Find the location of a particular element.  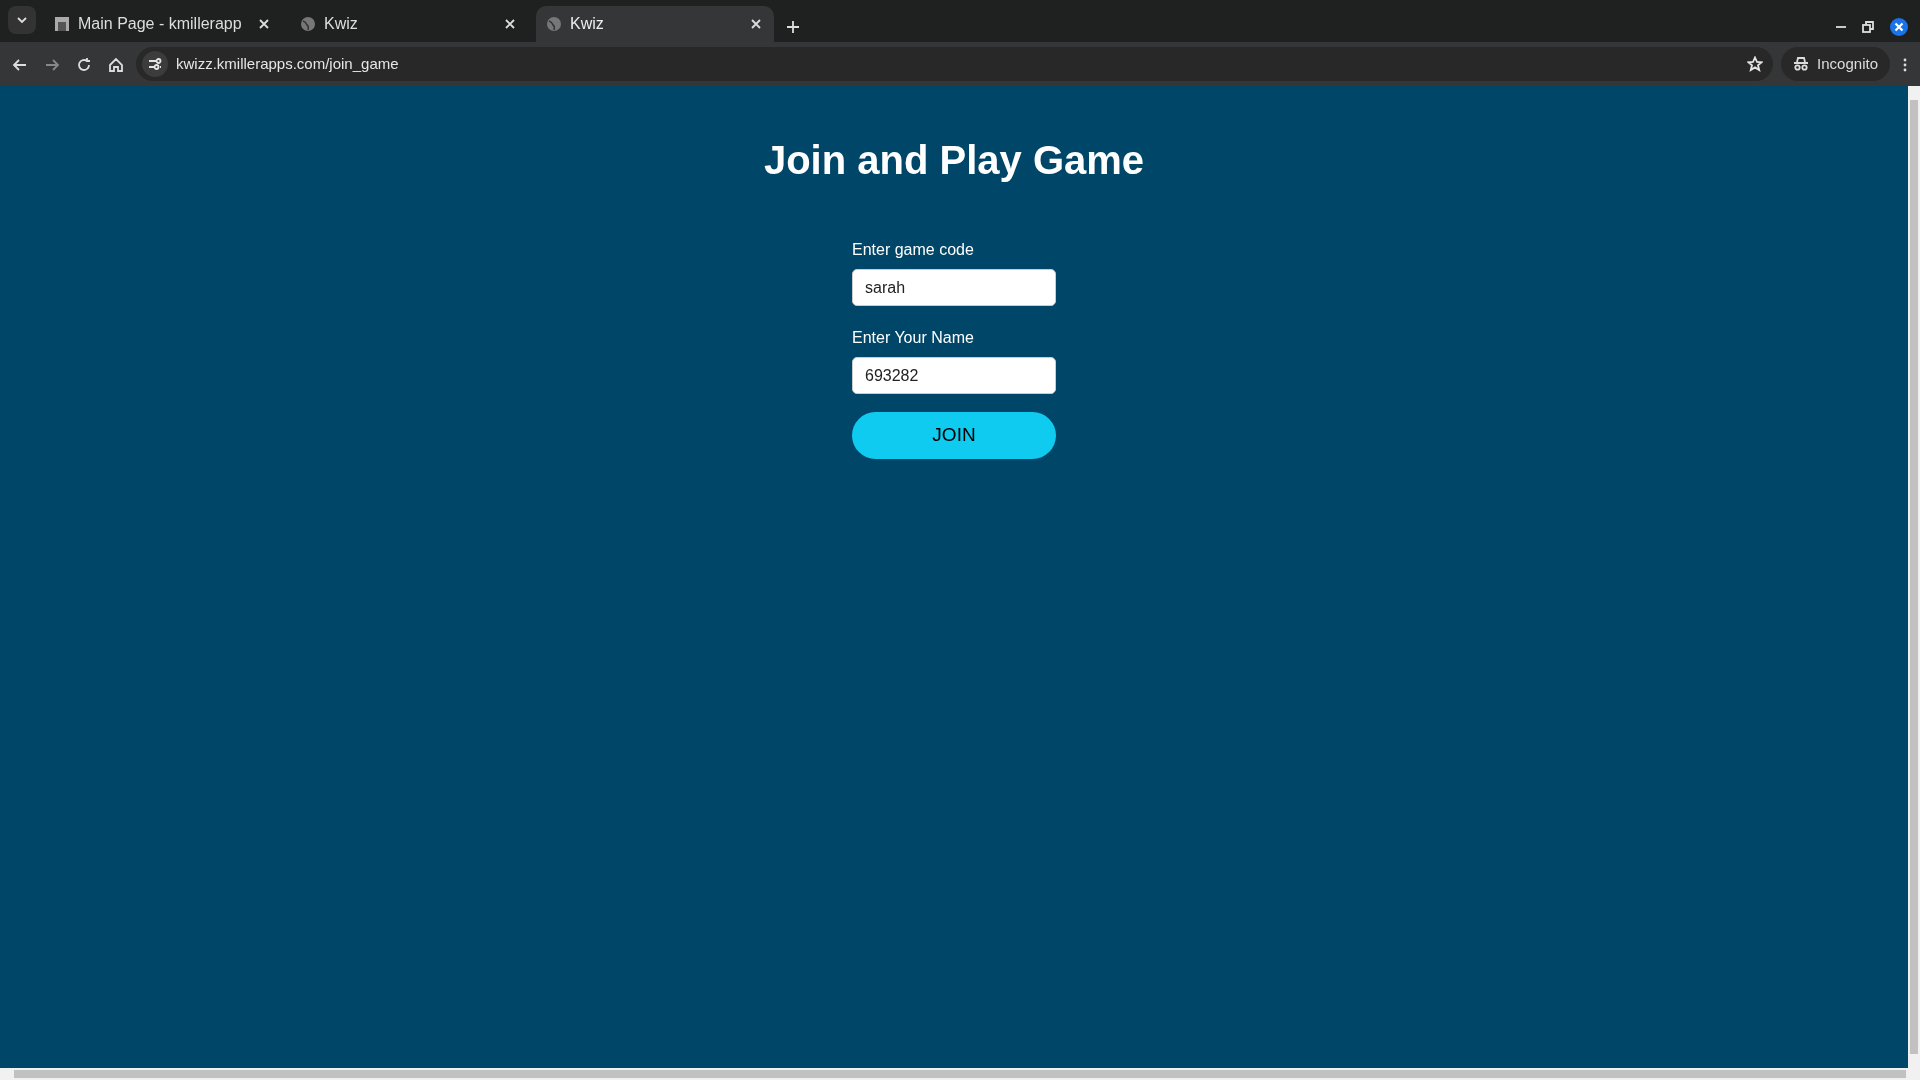

field-label: Enter game code is located at coordinates (913, 250).